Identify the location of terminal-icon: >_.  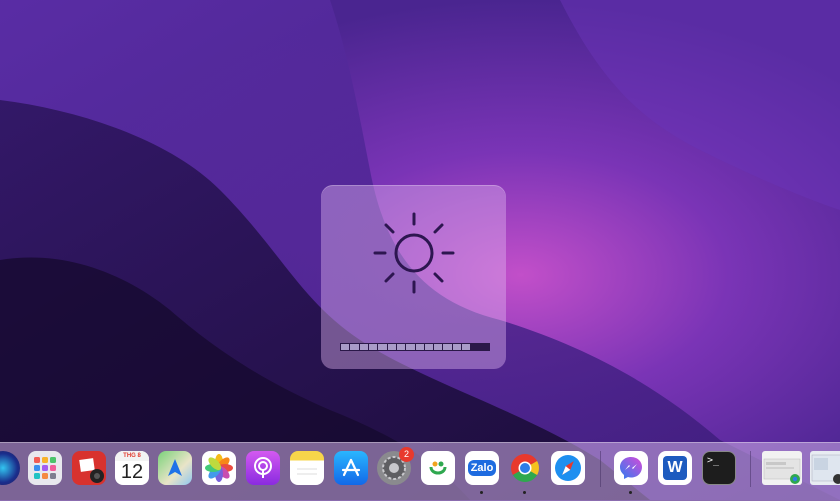
(719, 468).